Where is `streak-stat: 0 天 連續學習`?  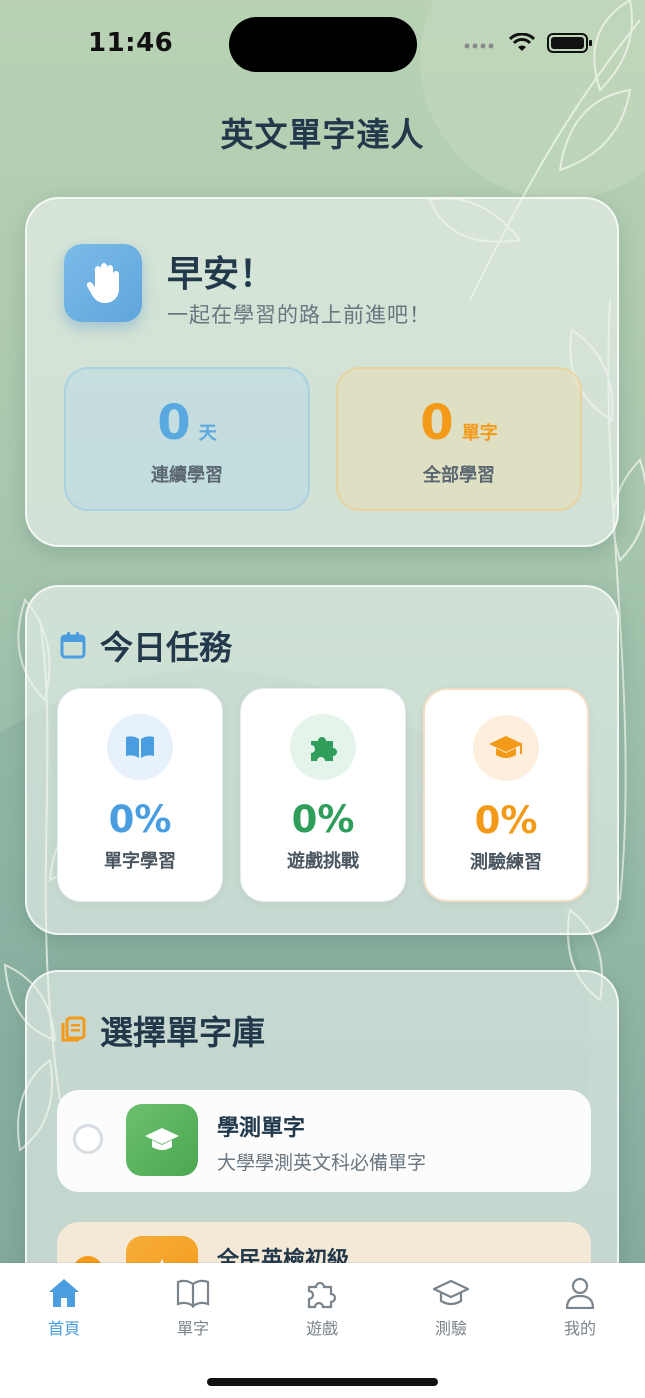
streak-stat: 0 天 連續學習 is located at coordinates (187, 439).